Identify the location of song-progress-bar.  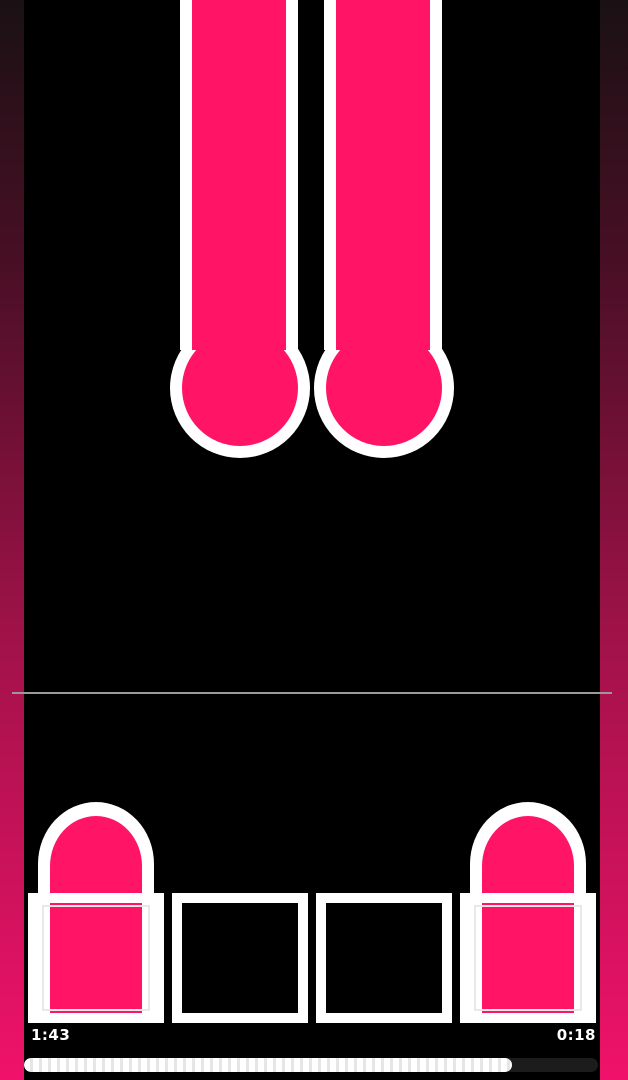
(311, 1065).